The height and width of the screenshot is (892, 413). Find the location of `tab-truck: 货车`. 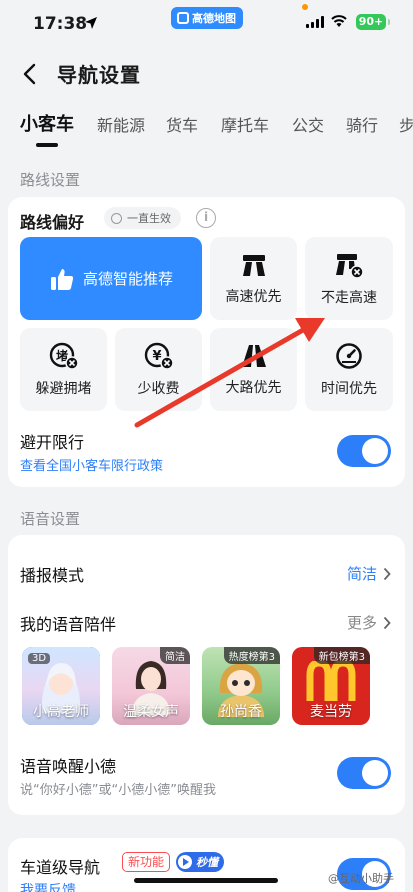

tab-truck: 货车 is located at coordinates (182, 124).